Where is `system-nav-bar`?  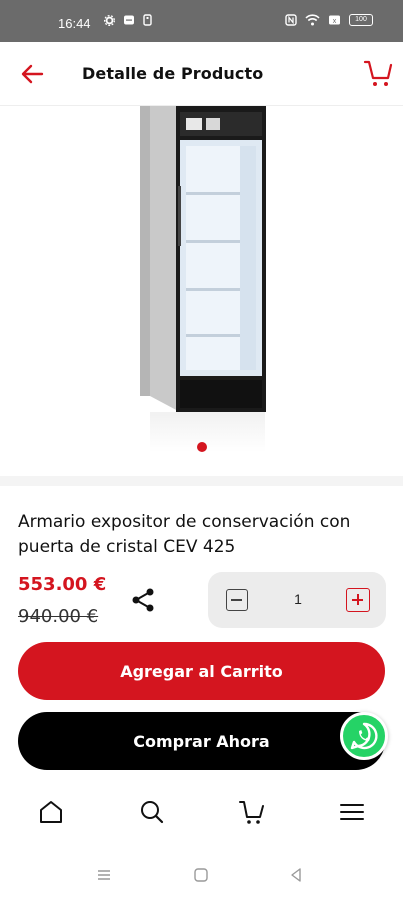 system-nav-bar is located at coordinates (201, 875).